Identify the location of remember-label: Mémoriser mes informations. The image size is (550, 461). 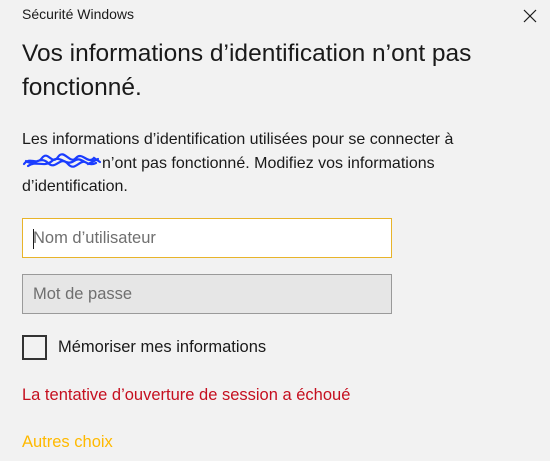
(162, 347).